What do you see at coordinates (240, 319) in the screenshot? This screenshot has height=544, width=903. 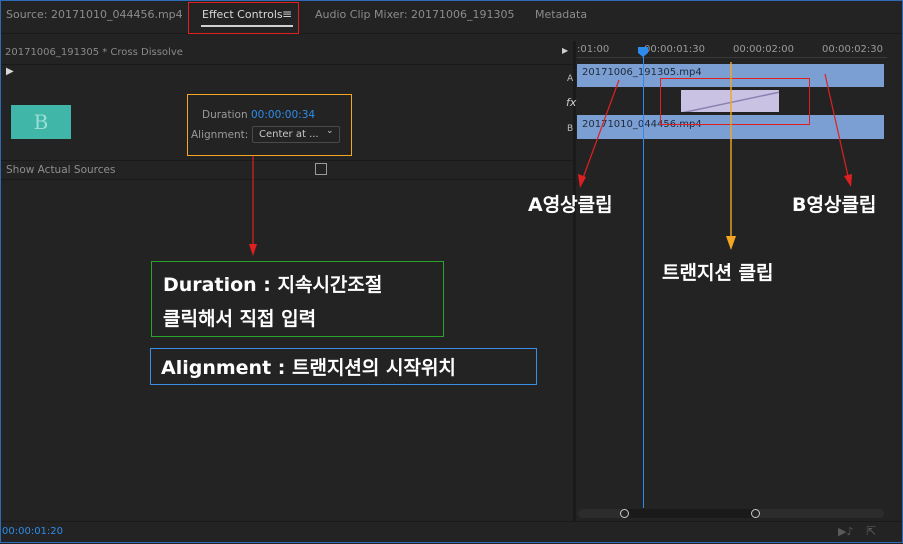 I see `duration-annotation-line2: 클릭해서 직접 입력` at bounding box center [240, 319].